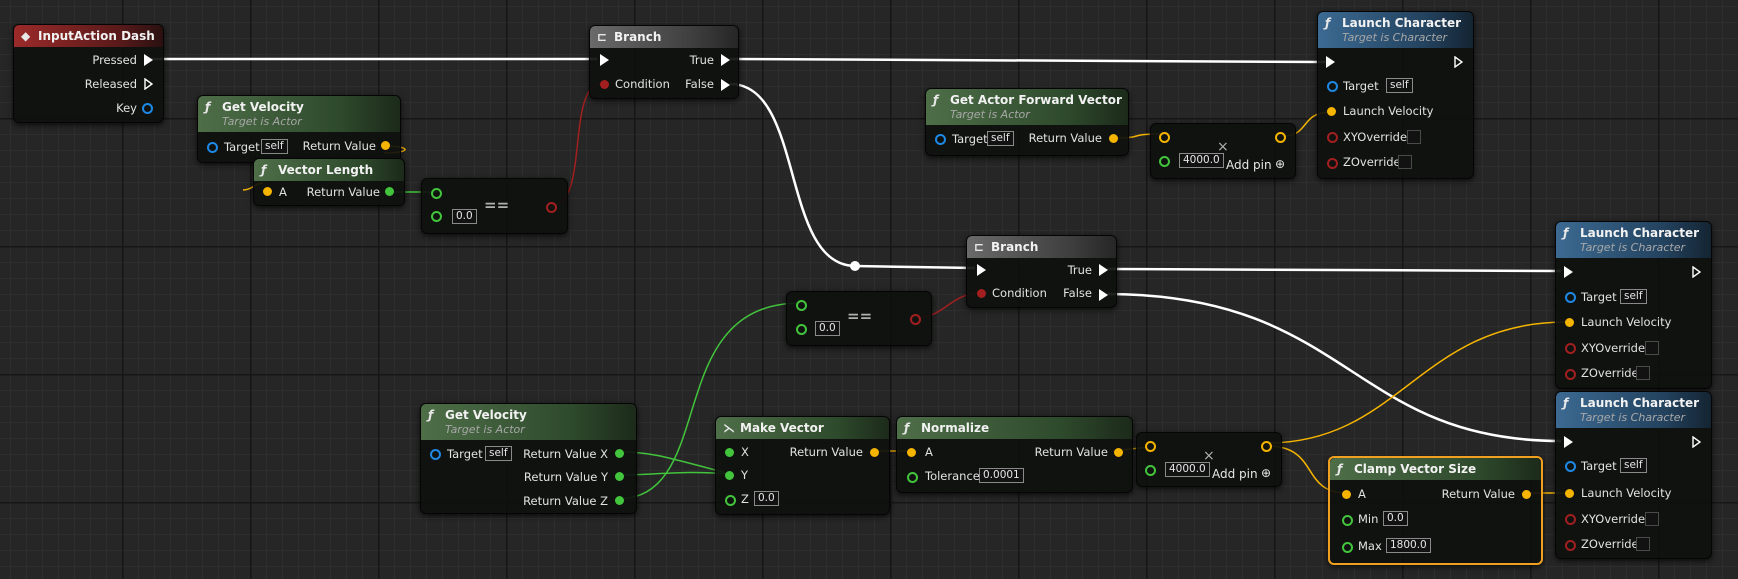 Image resolution: width=1738 pixels, height=579 pixels. What do you see at coordinates (730, 500) in the screenshot?
I see `z-pin-icon` at bounding box center [730, 500].